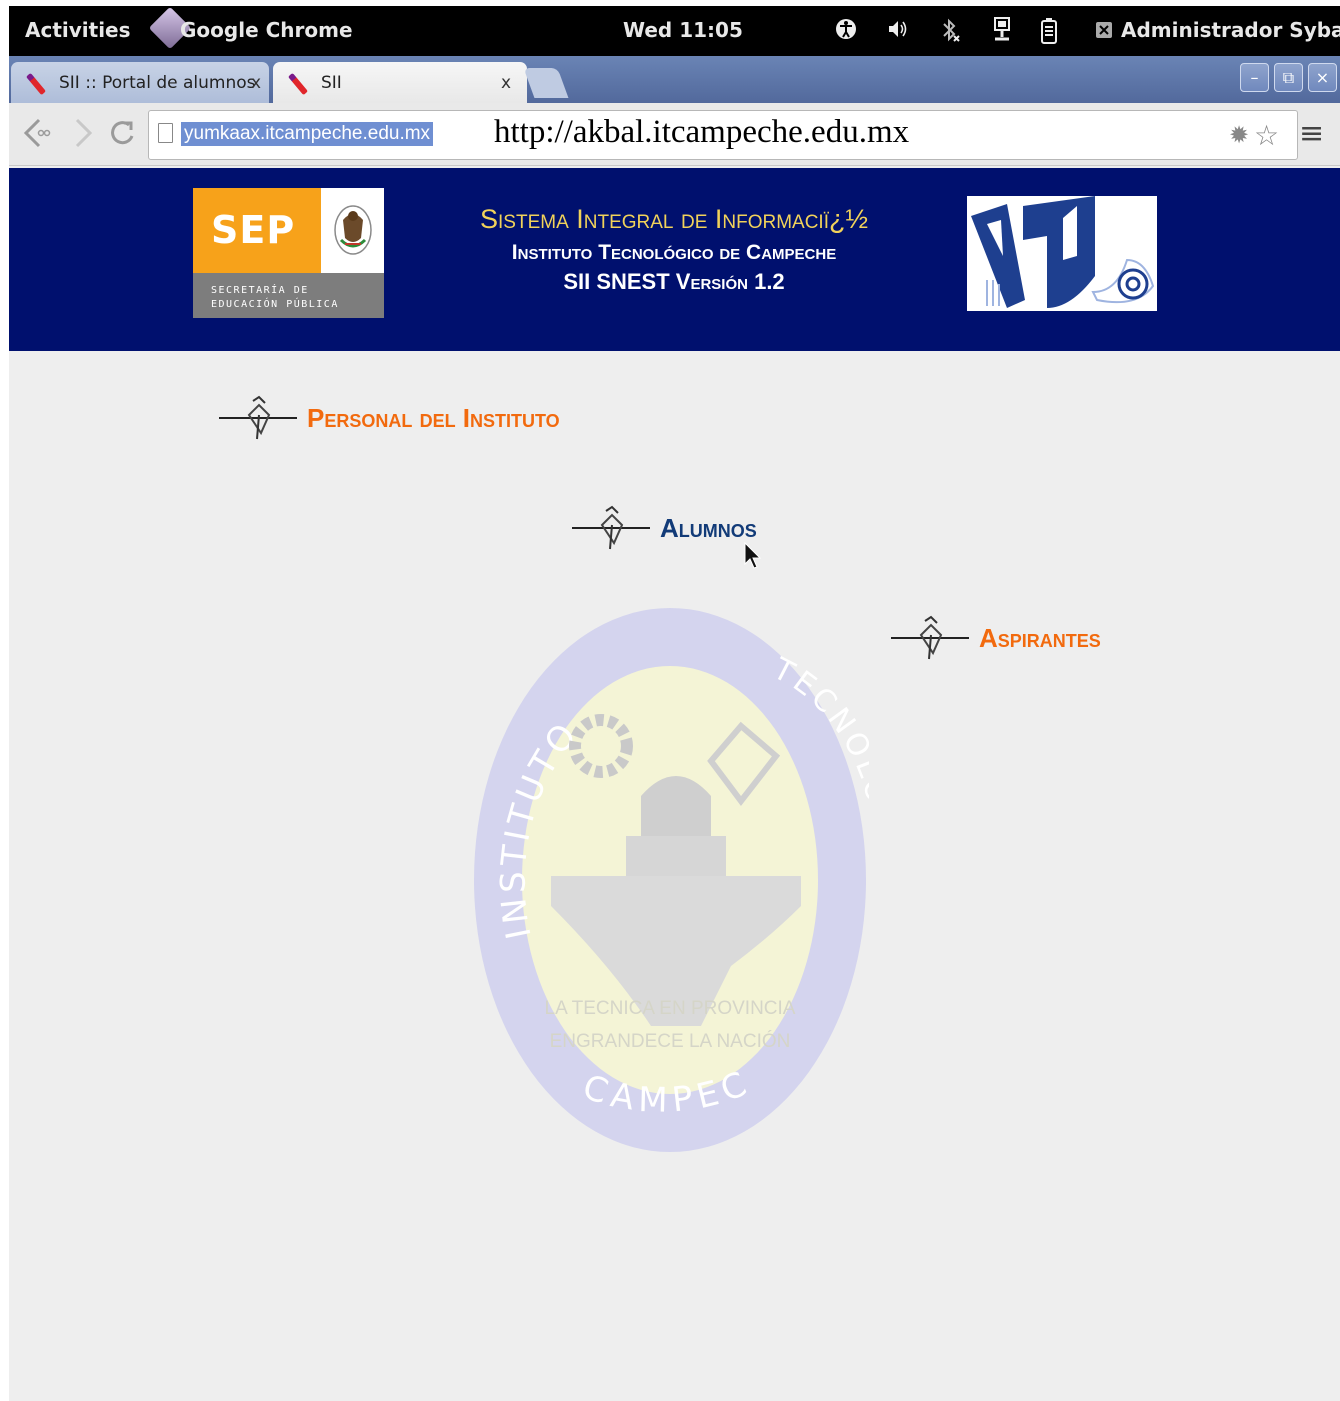  I want to click on sep-logo-text: SEP, so click(253, 230).